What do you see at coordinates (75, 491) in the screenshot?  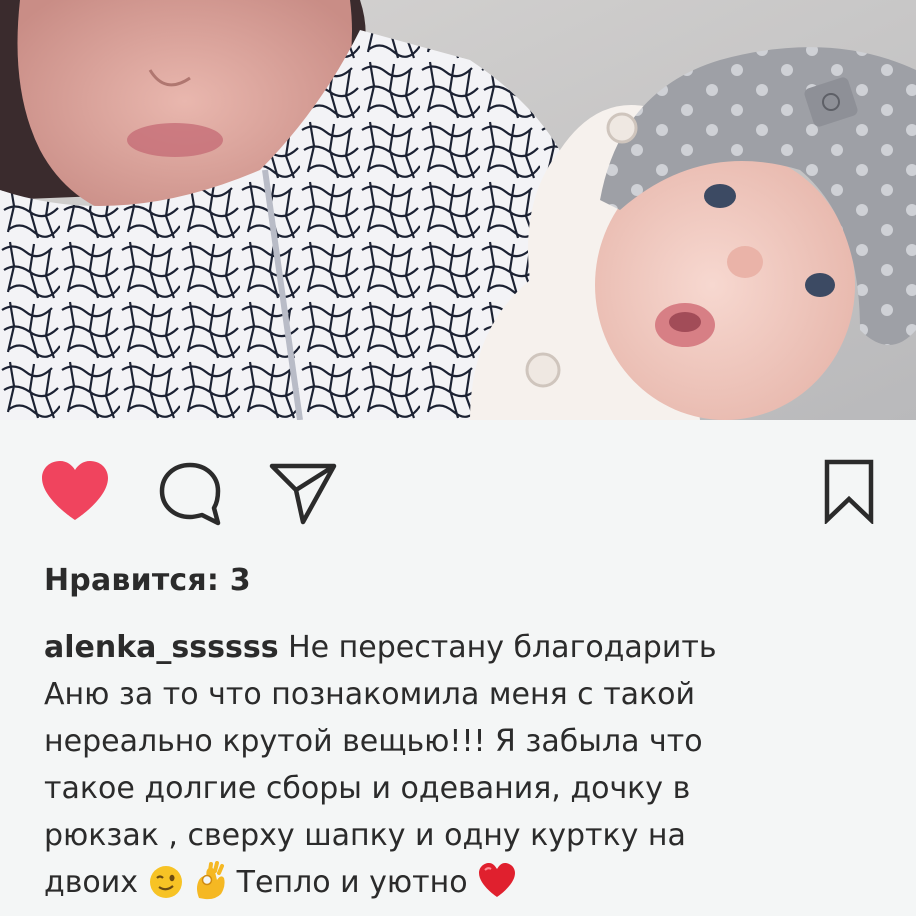 I see `heart-icon` at bounding box center [75, 491].